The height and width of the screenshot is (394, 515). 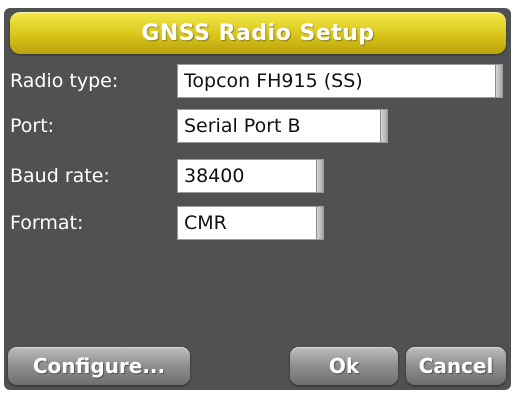 I want to click on cancel-button-label: Cancel, so click(x=456, y=366).